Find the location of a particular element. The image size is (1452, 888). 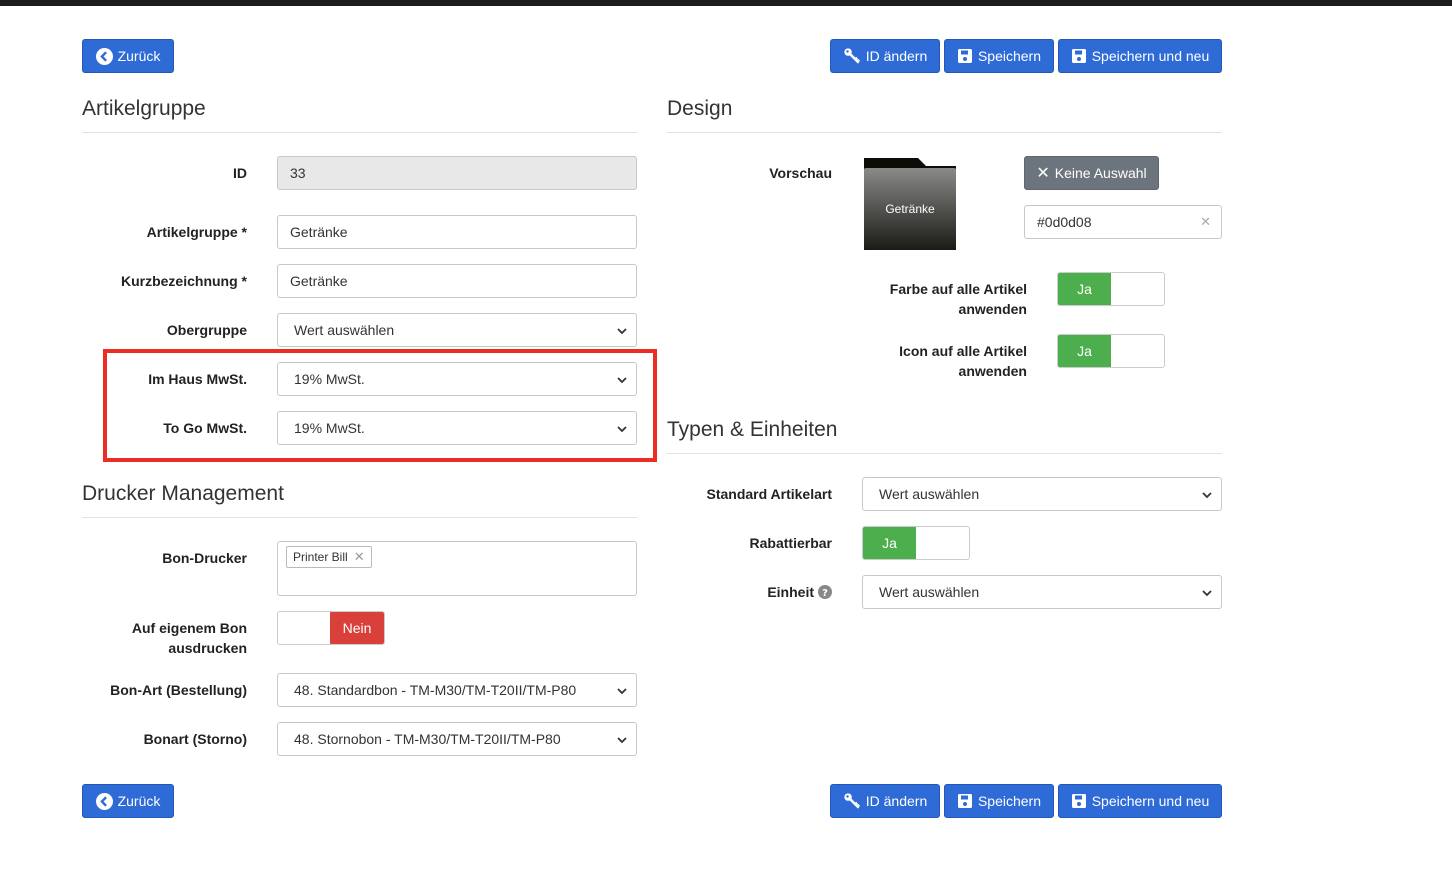

icon-anwenden-label: Icon auf alle Artikel anwenden is located at coordinates (963, 361).